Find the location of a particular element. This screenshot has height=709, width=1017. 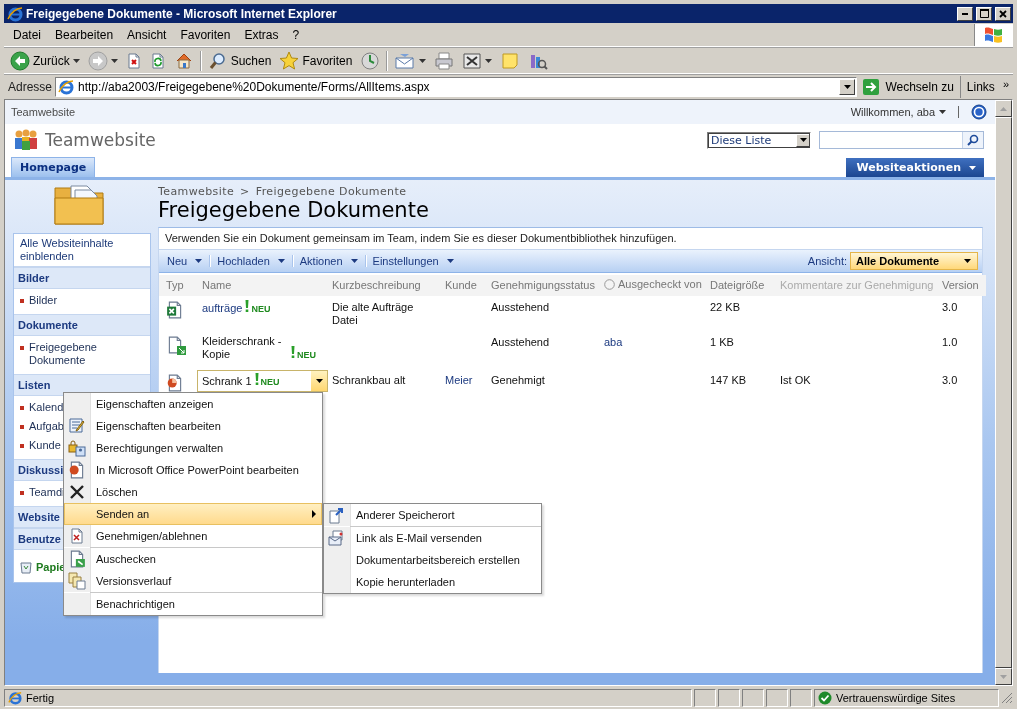

menu-item: Ansicht is located at coordinates (147, 34).